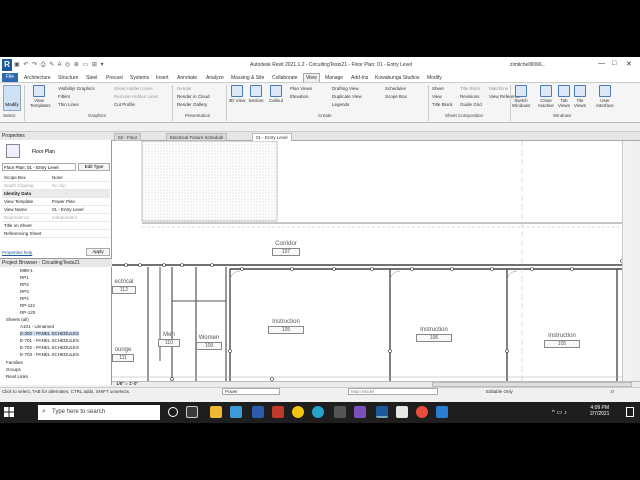 The image size is (640, 480). I want to click on prop-row: View Template Power Plan, so click(56, 202).